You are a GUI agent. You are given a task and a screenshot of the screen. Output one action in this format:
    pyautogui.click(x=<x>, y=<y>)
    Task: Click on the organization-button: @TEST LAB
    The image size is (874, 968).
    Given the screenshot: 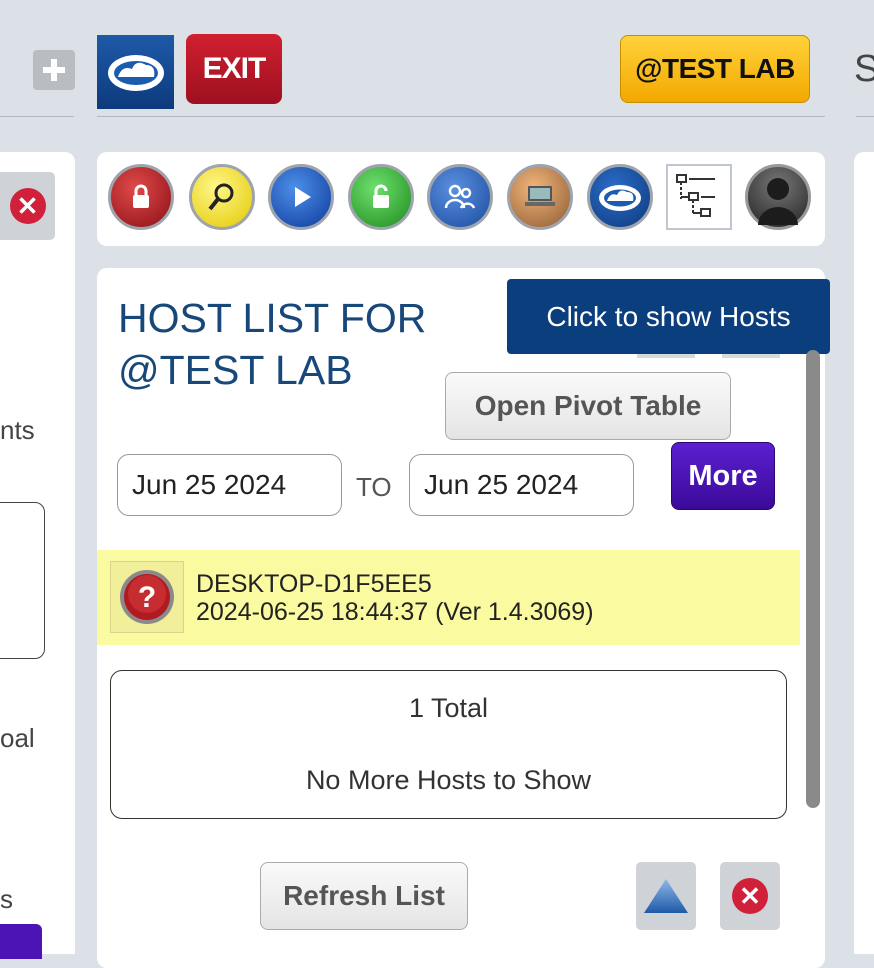 What is the action you would take?
    pyautogui.click(x=715, y=69)
    